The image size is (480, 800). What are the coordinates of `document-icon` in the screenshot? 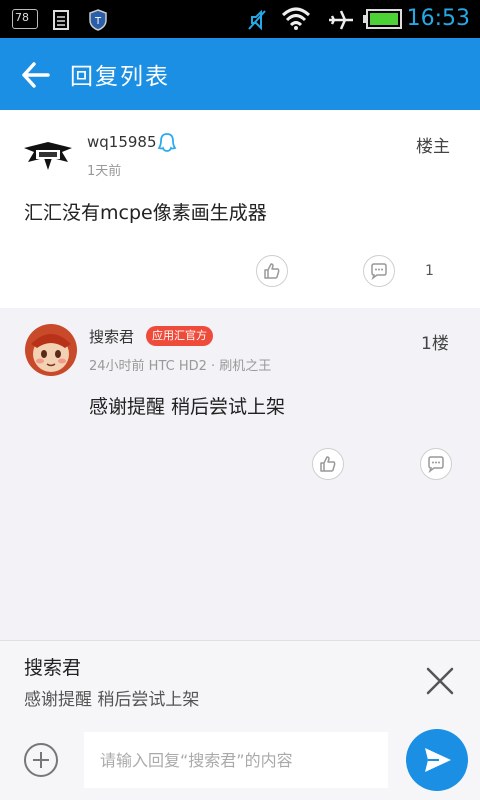 It's located at (61, 20).